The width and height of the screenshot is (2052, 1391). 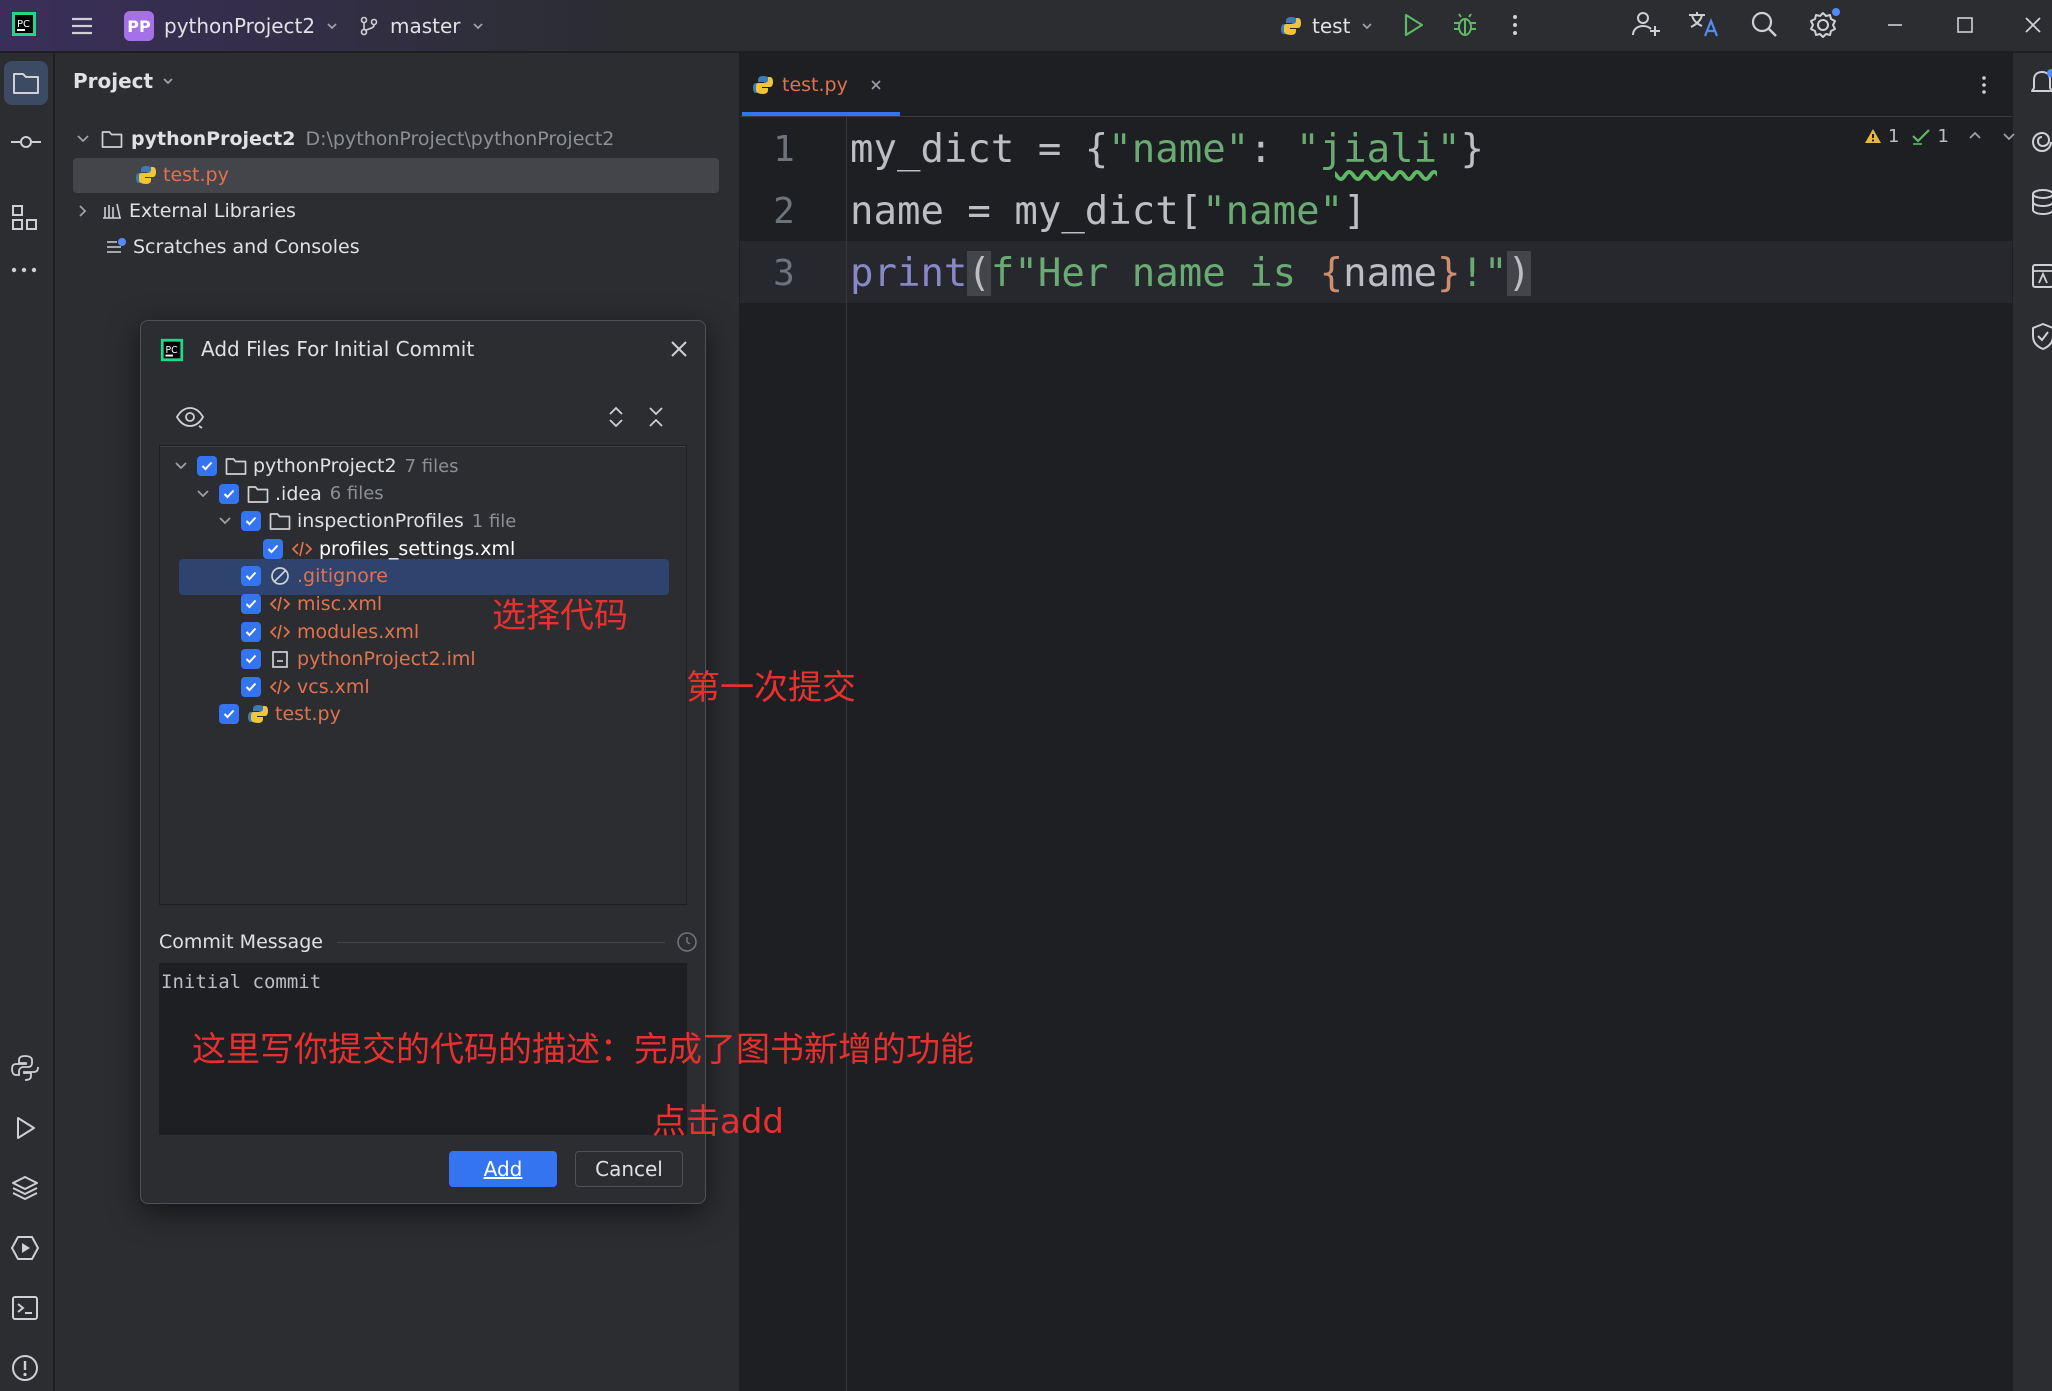 What do you see at coordinates (231, 26) in the screenshot?
I see `project-switcher: PP pythonProject2` at bounding box center [231, 26].